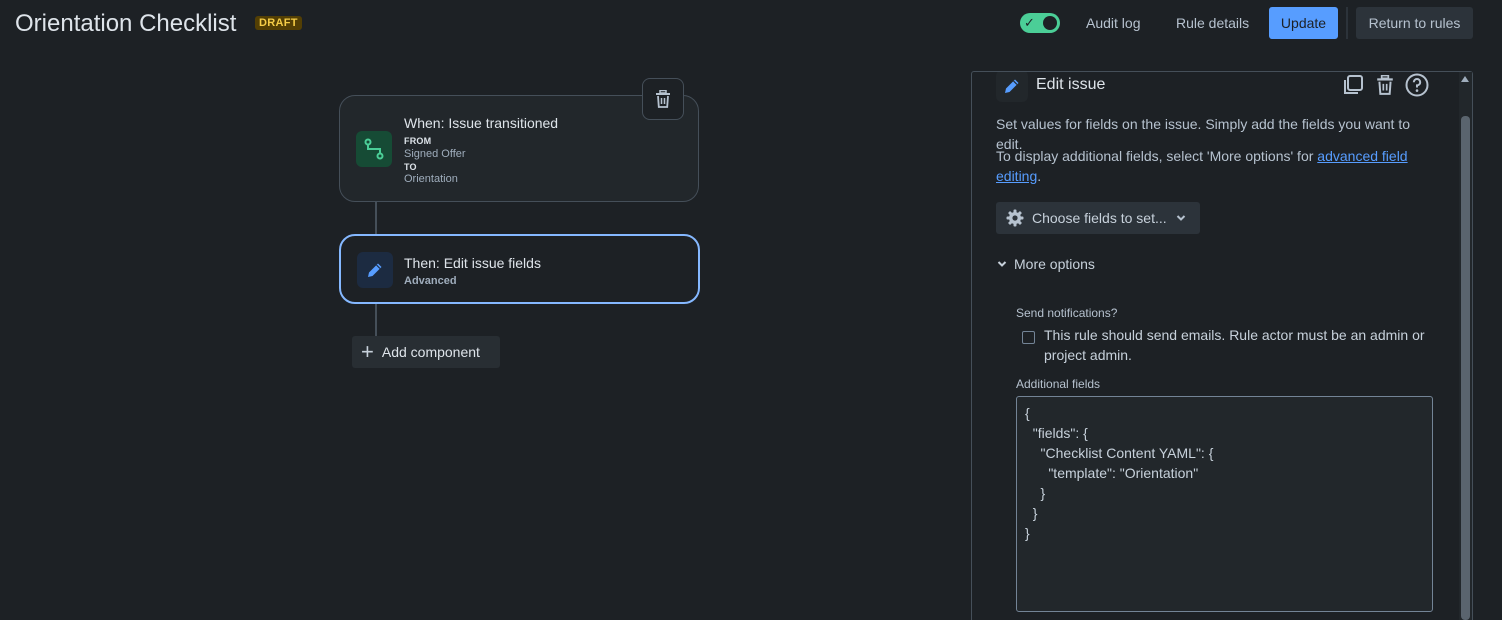 The height and width of the screenshot is (620, 1502). What do you see at coordinates (1347, 23) in the screenshot?
I see `header-divider` at bounding box center [1347, 23].